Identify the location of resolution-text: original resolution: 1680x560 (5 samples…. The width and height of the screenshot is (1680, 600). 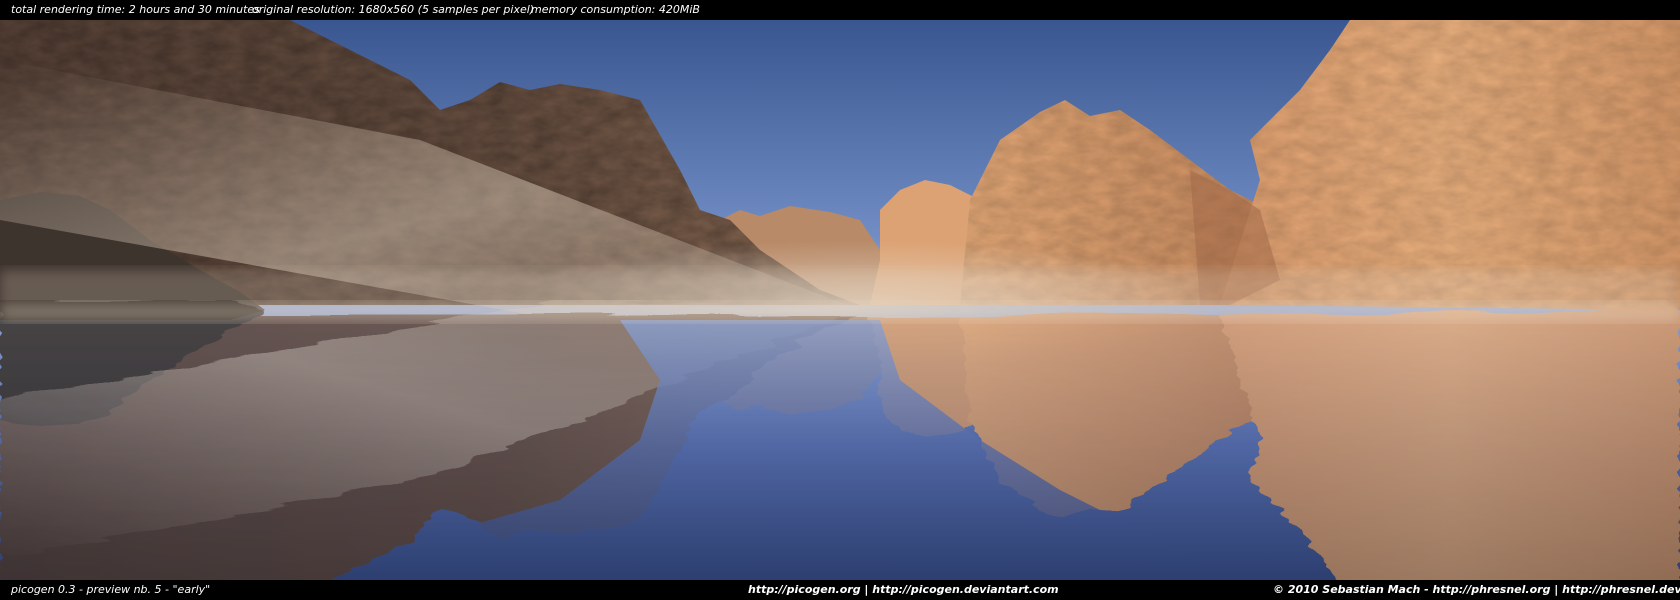
(393, 9).